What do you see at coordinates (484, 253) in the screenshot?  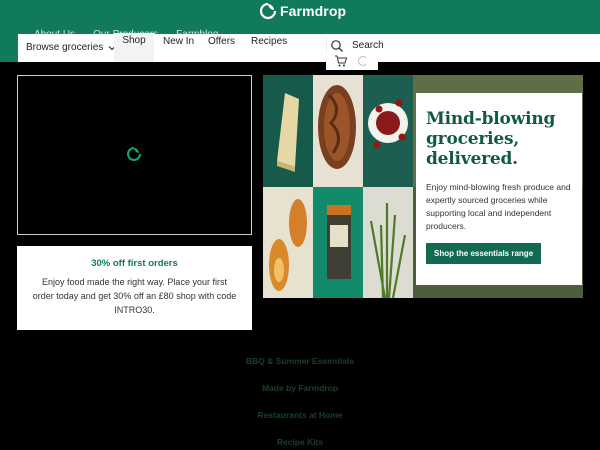 I see `shop-essentials-button: Shop the essentials range` at bounding box center [484, 253].